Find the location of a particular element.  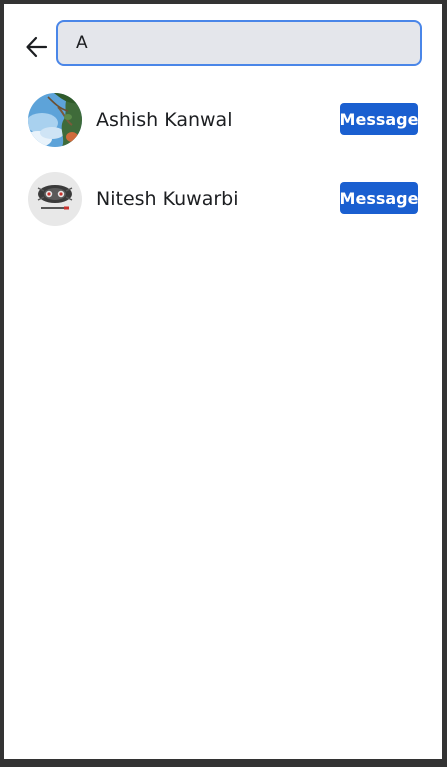

list-item: Ashish Kanwal Message is located at coordinates (223, 129).